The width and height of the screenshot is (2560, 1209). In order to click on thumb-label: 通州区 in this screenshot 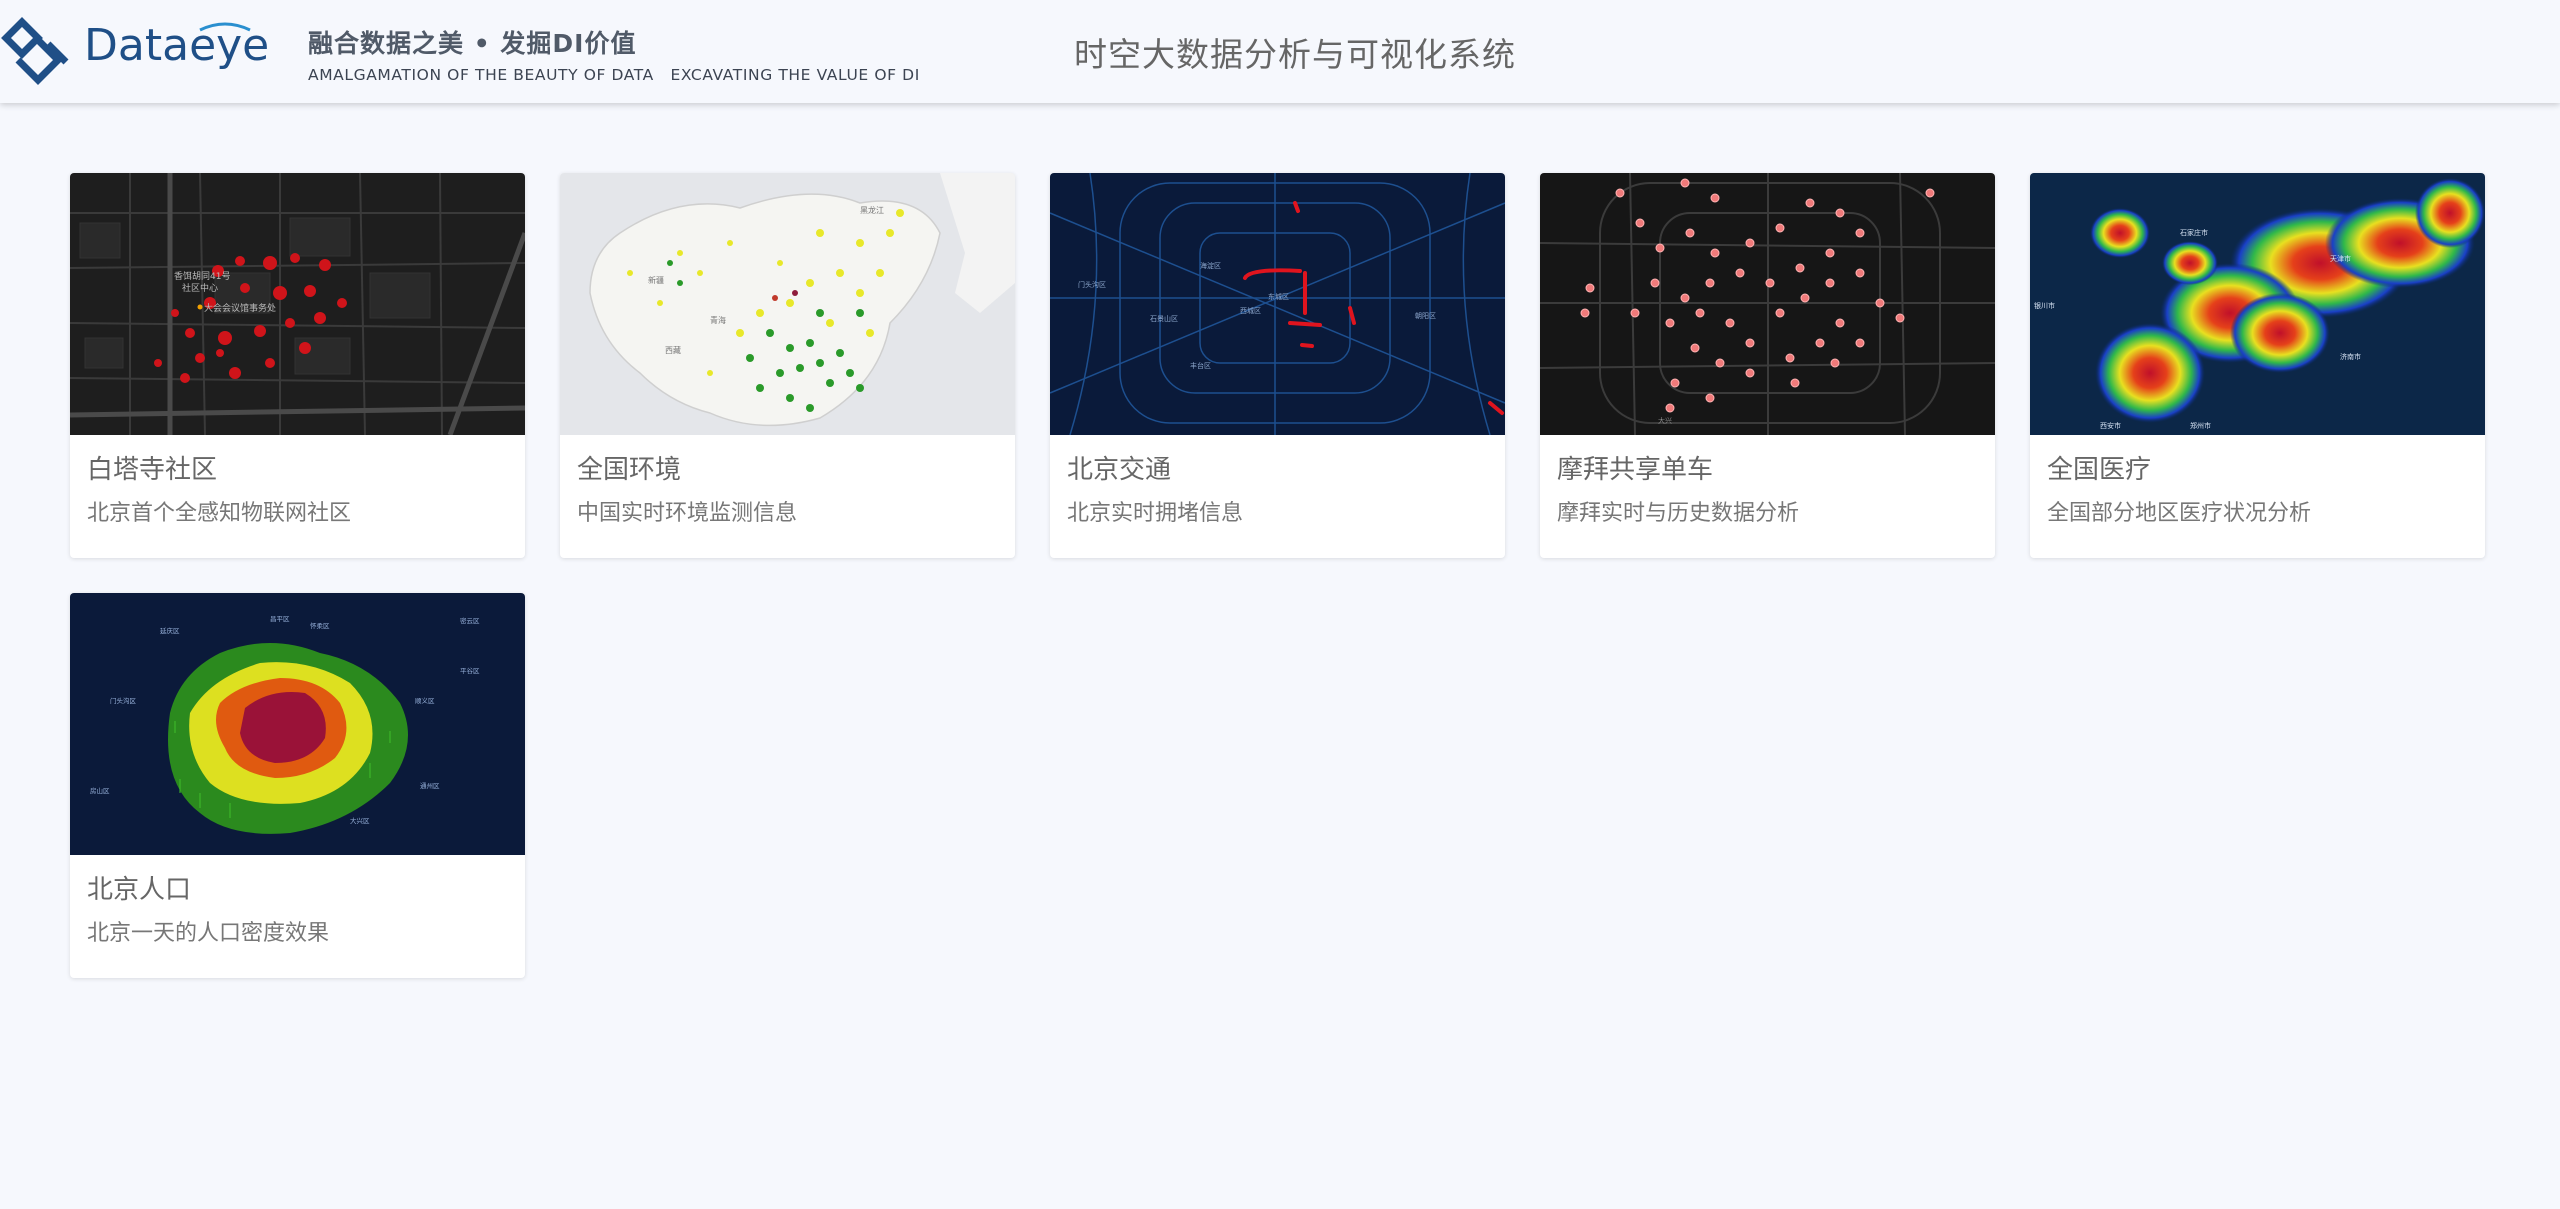, I will do `click(430, 785)`.